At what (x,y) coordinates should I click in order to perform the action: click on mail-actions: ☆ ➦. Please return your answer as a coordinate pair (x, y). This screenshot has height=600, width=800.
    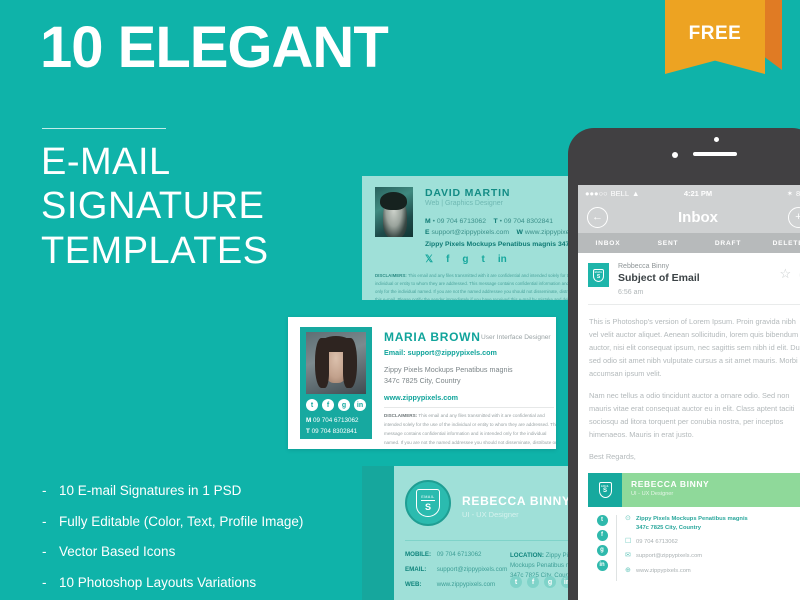
    Looking at the image, I should click on (789, 274).